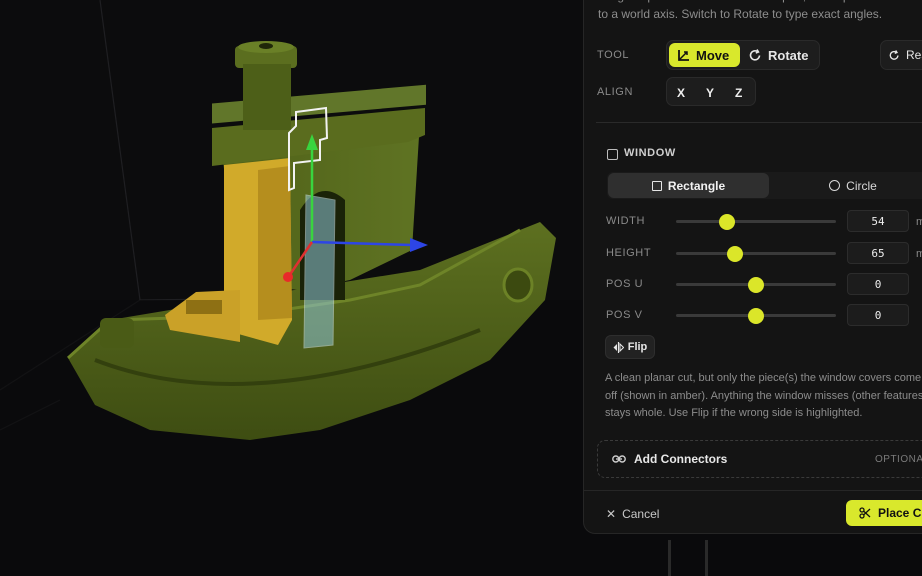  What do you see at coordinates (901, 55) in the screenshot?
I see `reset-button: Reset` at bounding box center [901, 55].